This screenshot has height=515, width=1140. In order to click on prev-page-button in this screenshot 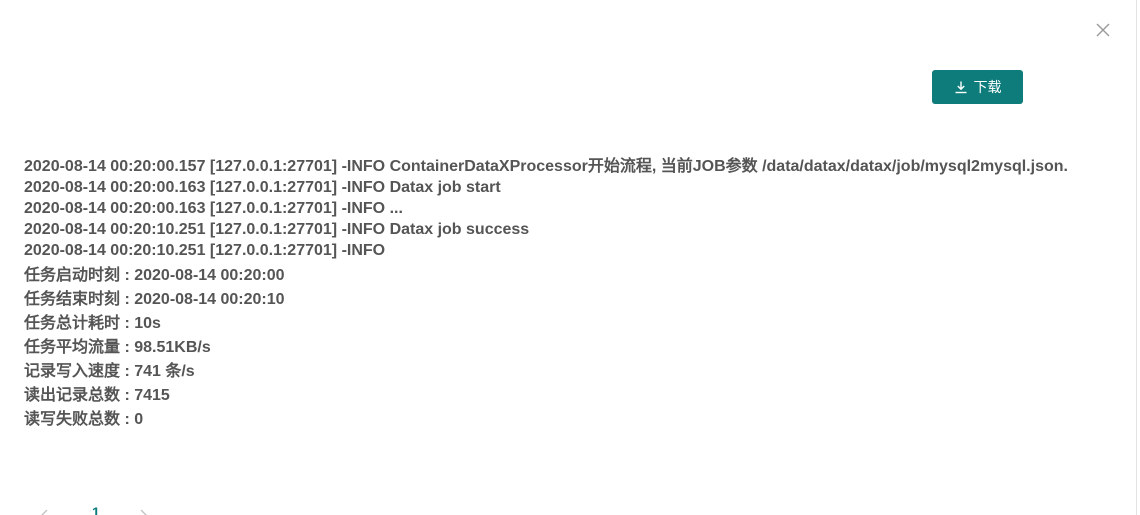, I will do `click(47, 507)`.